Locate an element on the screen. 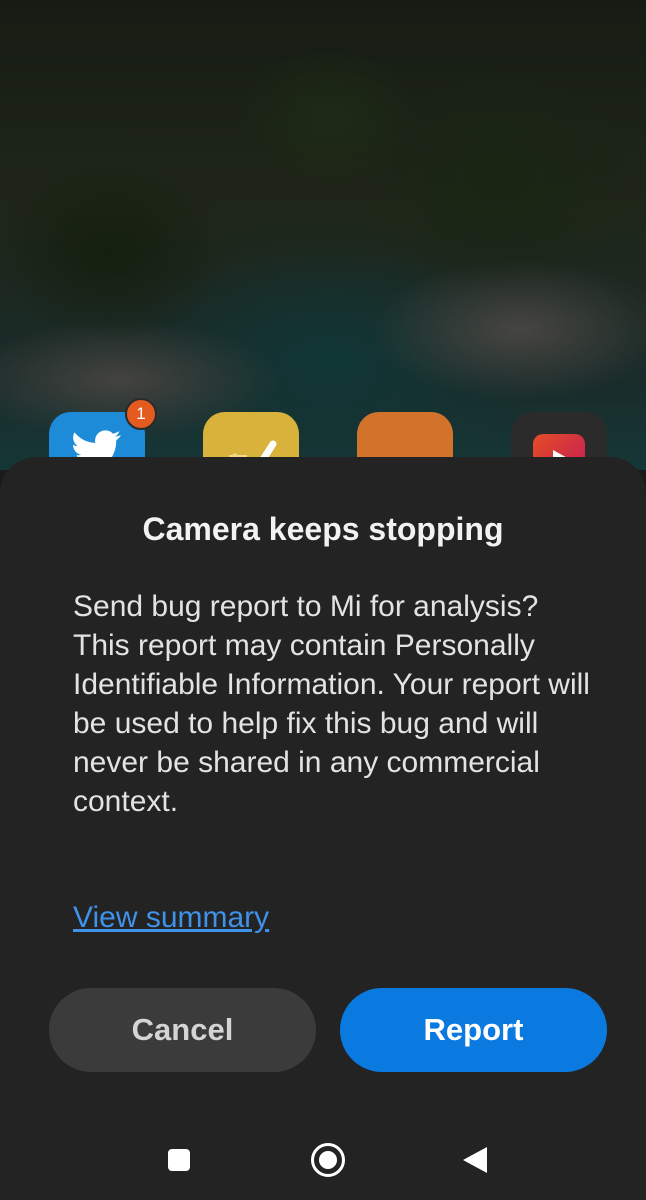  dialog-title: Camera keeps stopping is located at coordinates (323, 529).